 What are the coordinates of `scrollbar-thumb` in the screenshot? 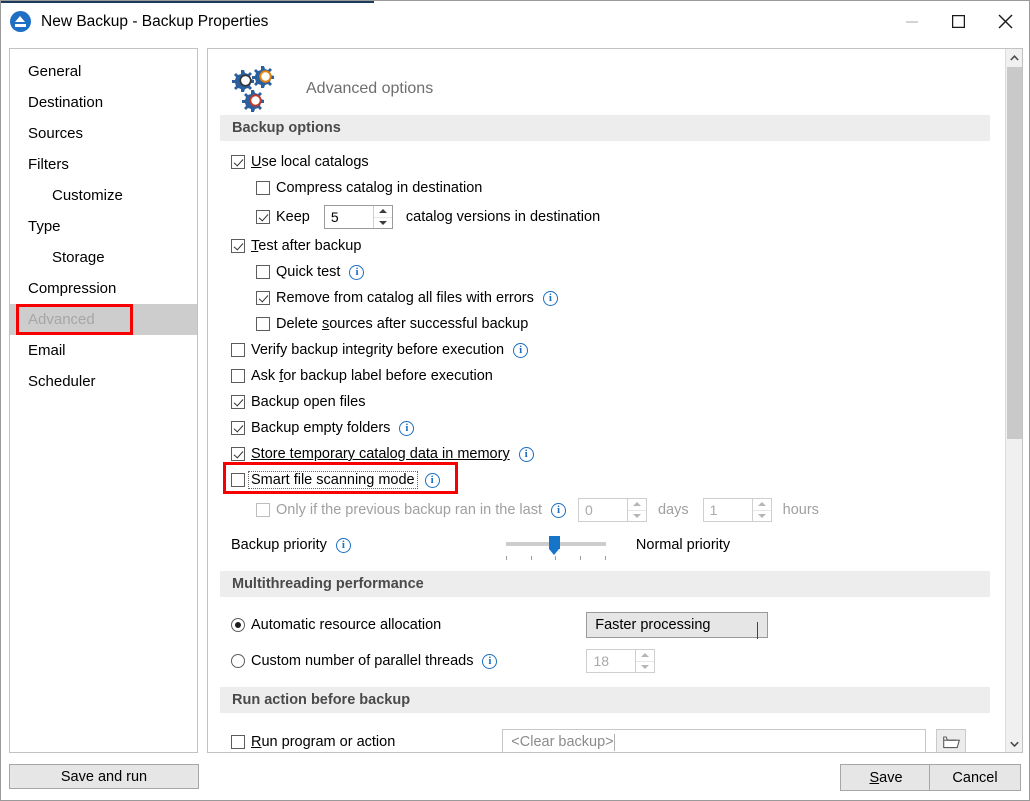 It's located at (1014, 253).